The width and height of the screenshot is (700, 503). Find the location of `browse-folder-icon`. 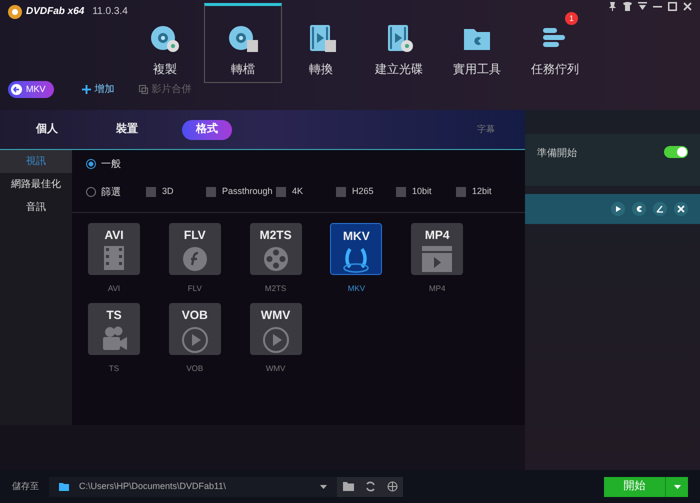

browse-folder-icon is located at coordinates (348, 486).